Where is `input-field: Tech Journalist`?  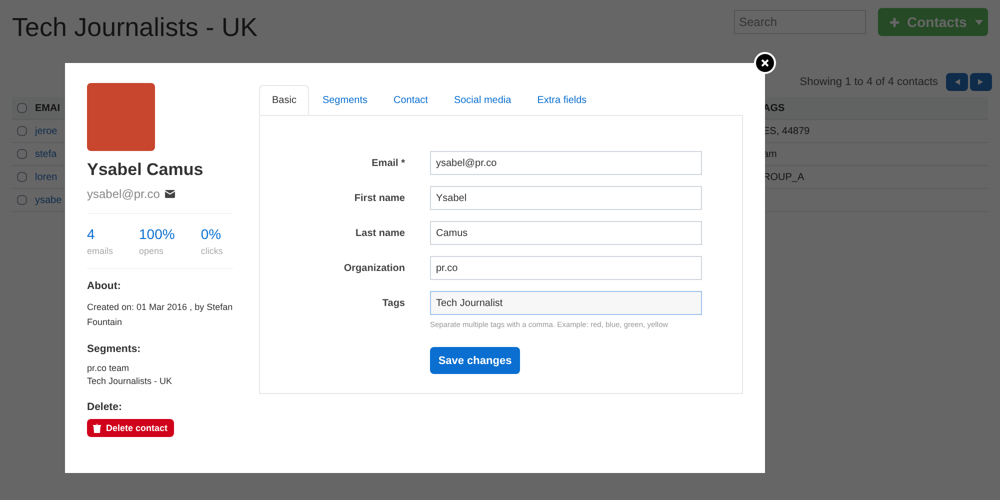 input-field: Tech Journalist is located at coordinates (566, 303).